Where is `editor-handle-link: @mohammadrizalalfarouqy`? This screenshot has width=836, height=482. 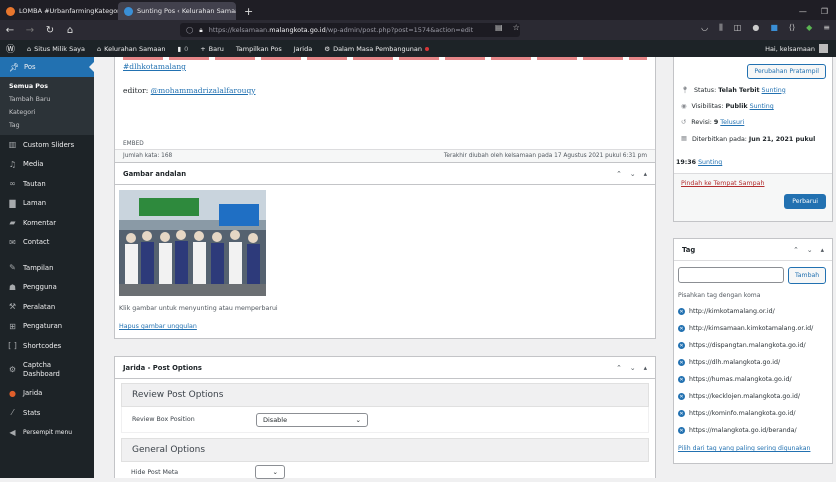 editor-handle-link: @mohammadrizalalfarouqy is located at coordinates (203, 90).